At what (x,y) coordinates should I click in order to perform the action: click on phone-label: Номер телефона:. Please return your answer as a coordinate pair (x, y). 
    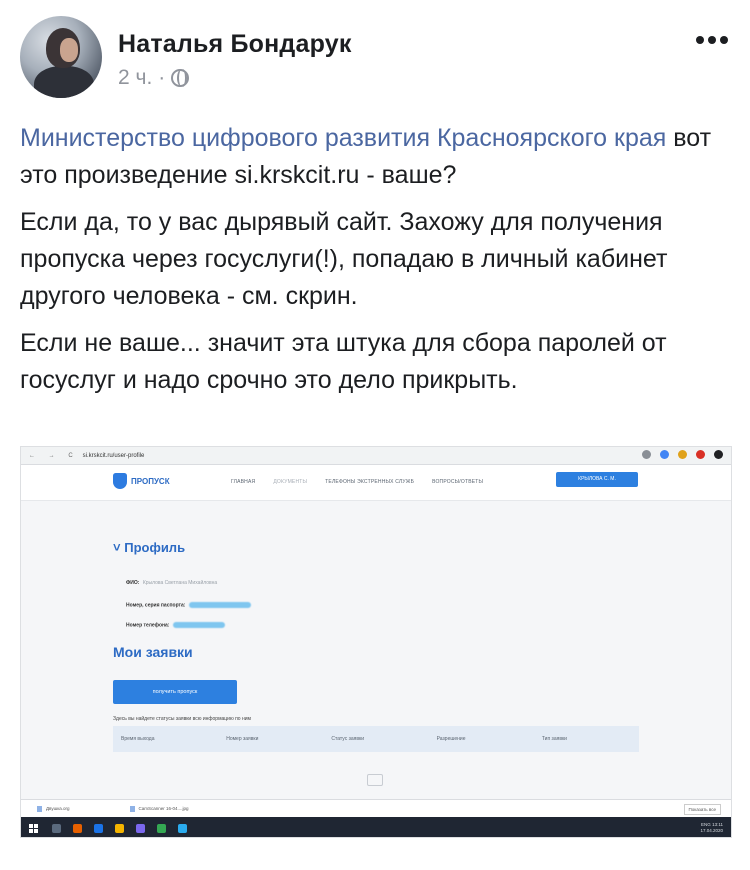
    Looking at the image, I should click on (148, 625).